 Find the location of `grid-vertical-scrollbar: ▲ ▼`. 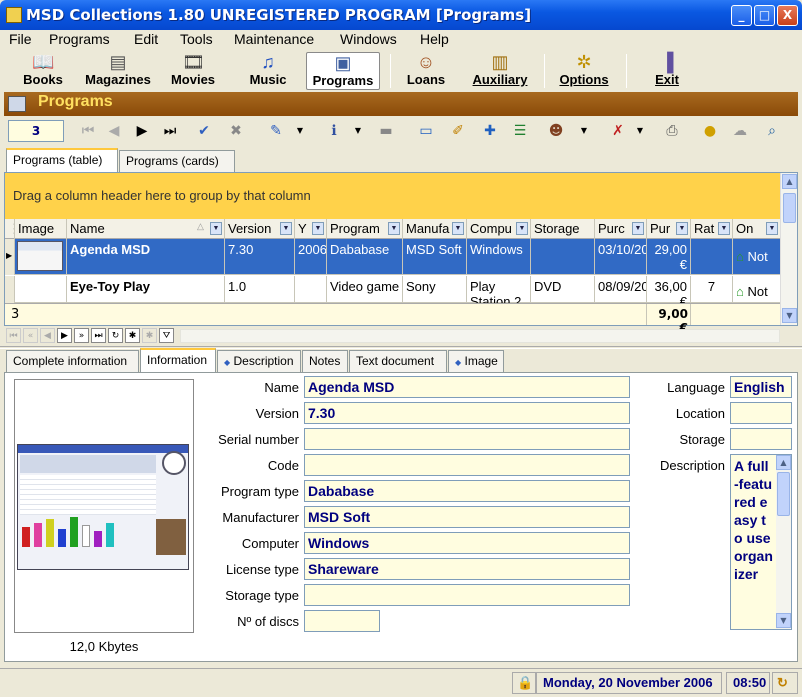

grid-vertical-scrollbar: ▲ ▼ is located at coordinates (788, 249).